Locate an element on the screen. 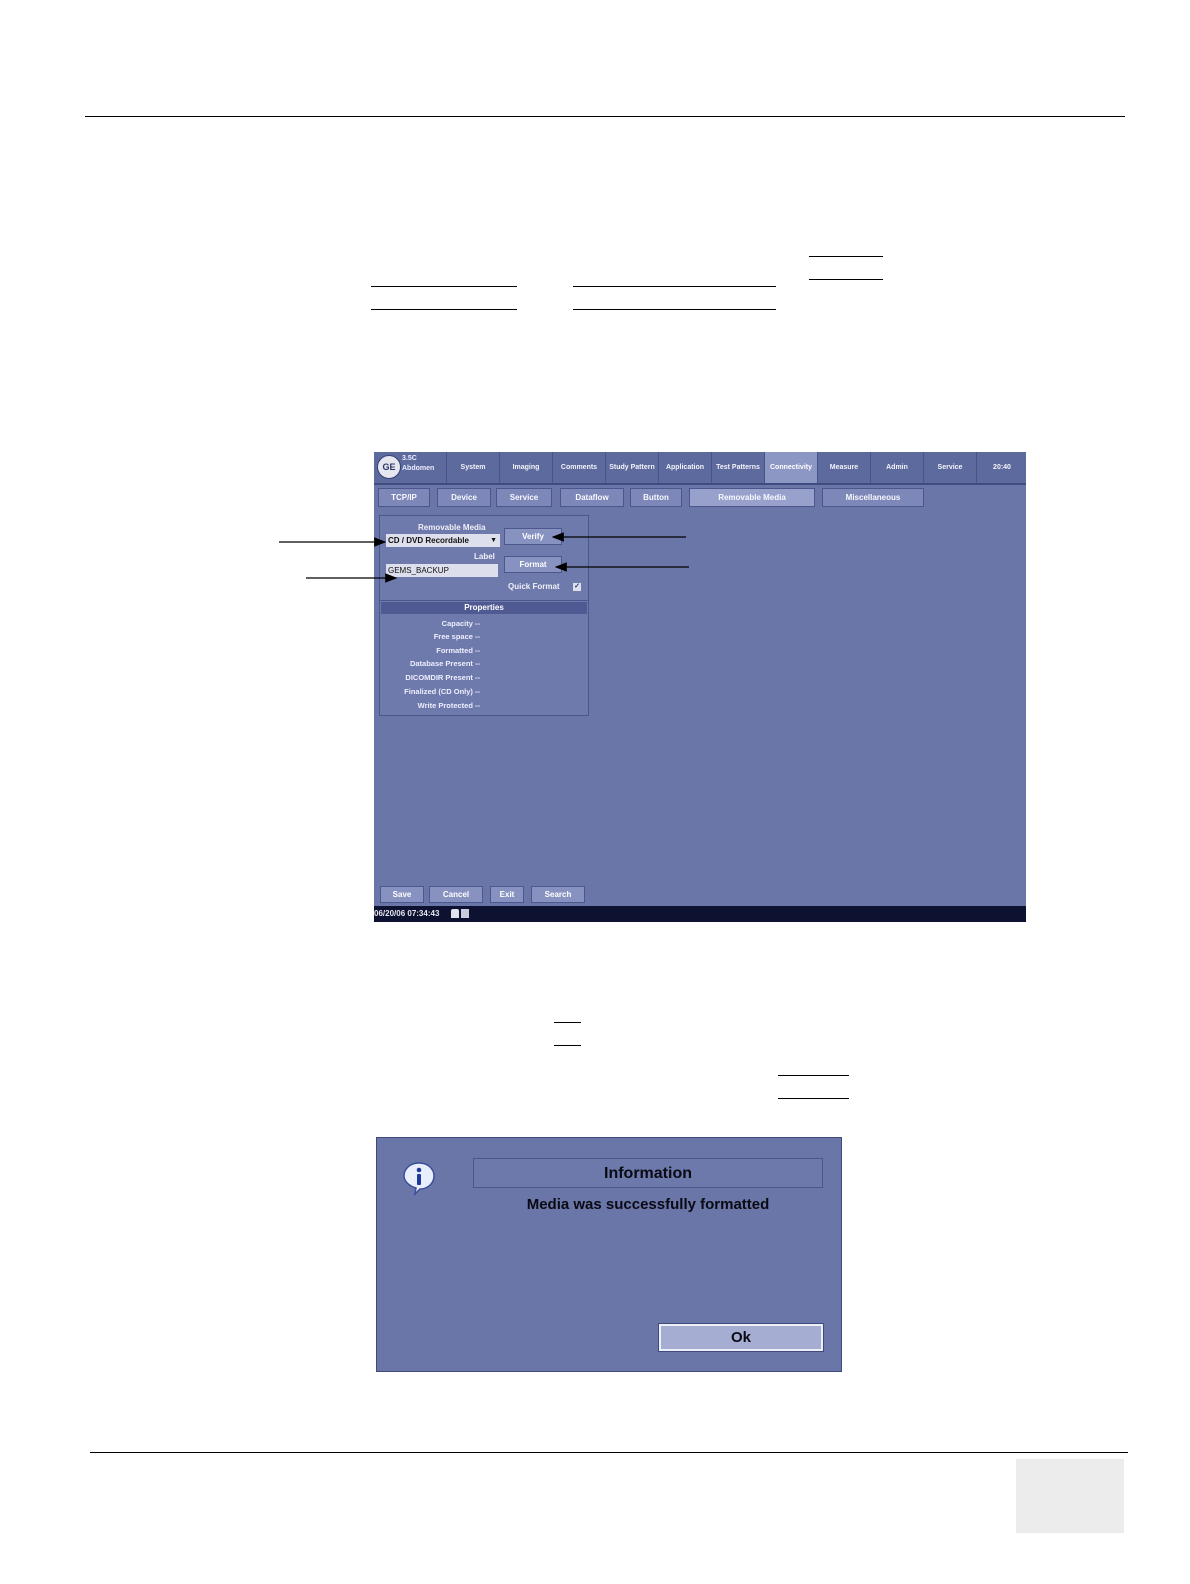 The height and width of the screenshot is (1584, 1190). info-icon is located at coordinates (419, 1179).